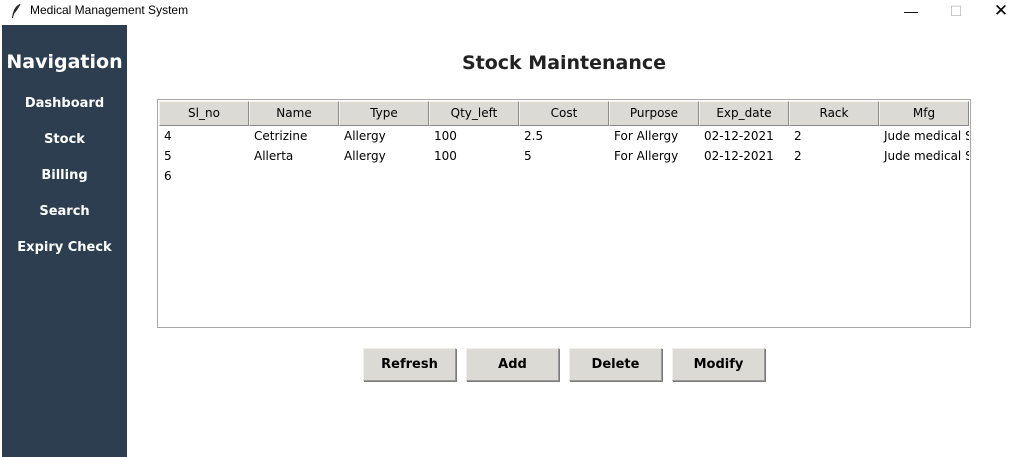  What do you see at coordinates (204, 113) in the screenshot?
I see `column-header-sl-no: Sl_no` at bounding box center [204, 113].